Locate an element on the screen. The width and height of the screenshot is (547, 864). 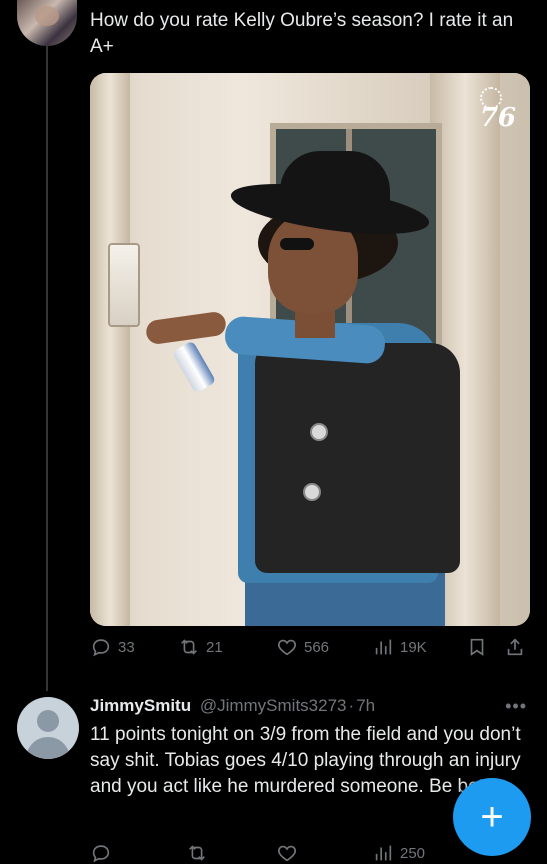
share-icon is located at coordinates (515, 647).